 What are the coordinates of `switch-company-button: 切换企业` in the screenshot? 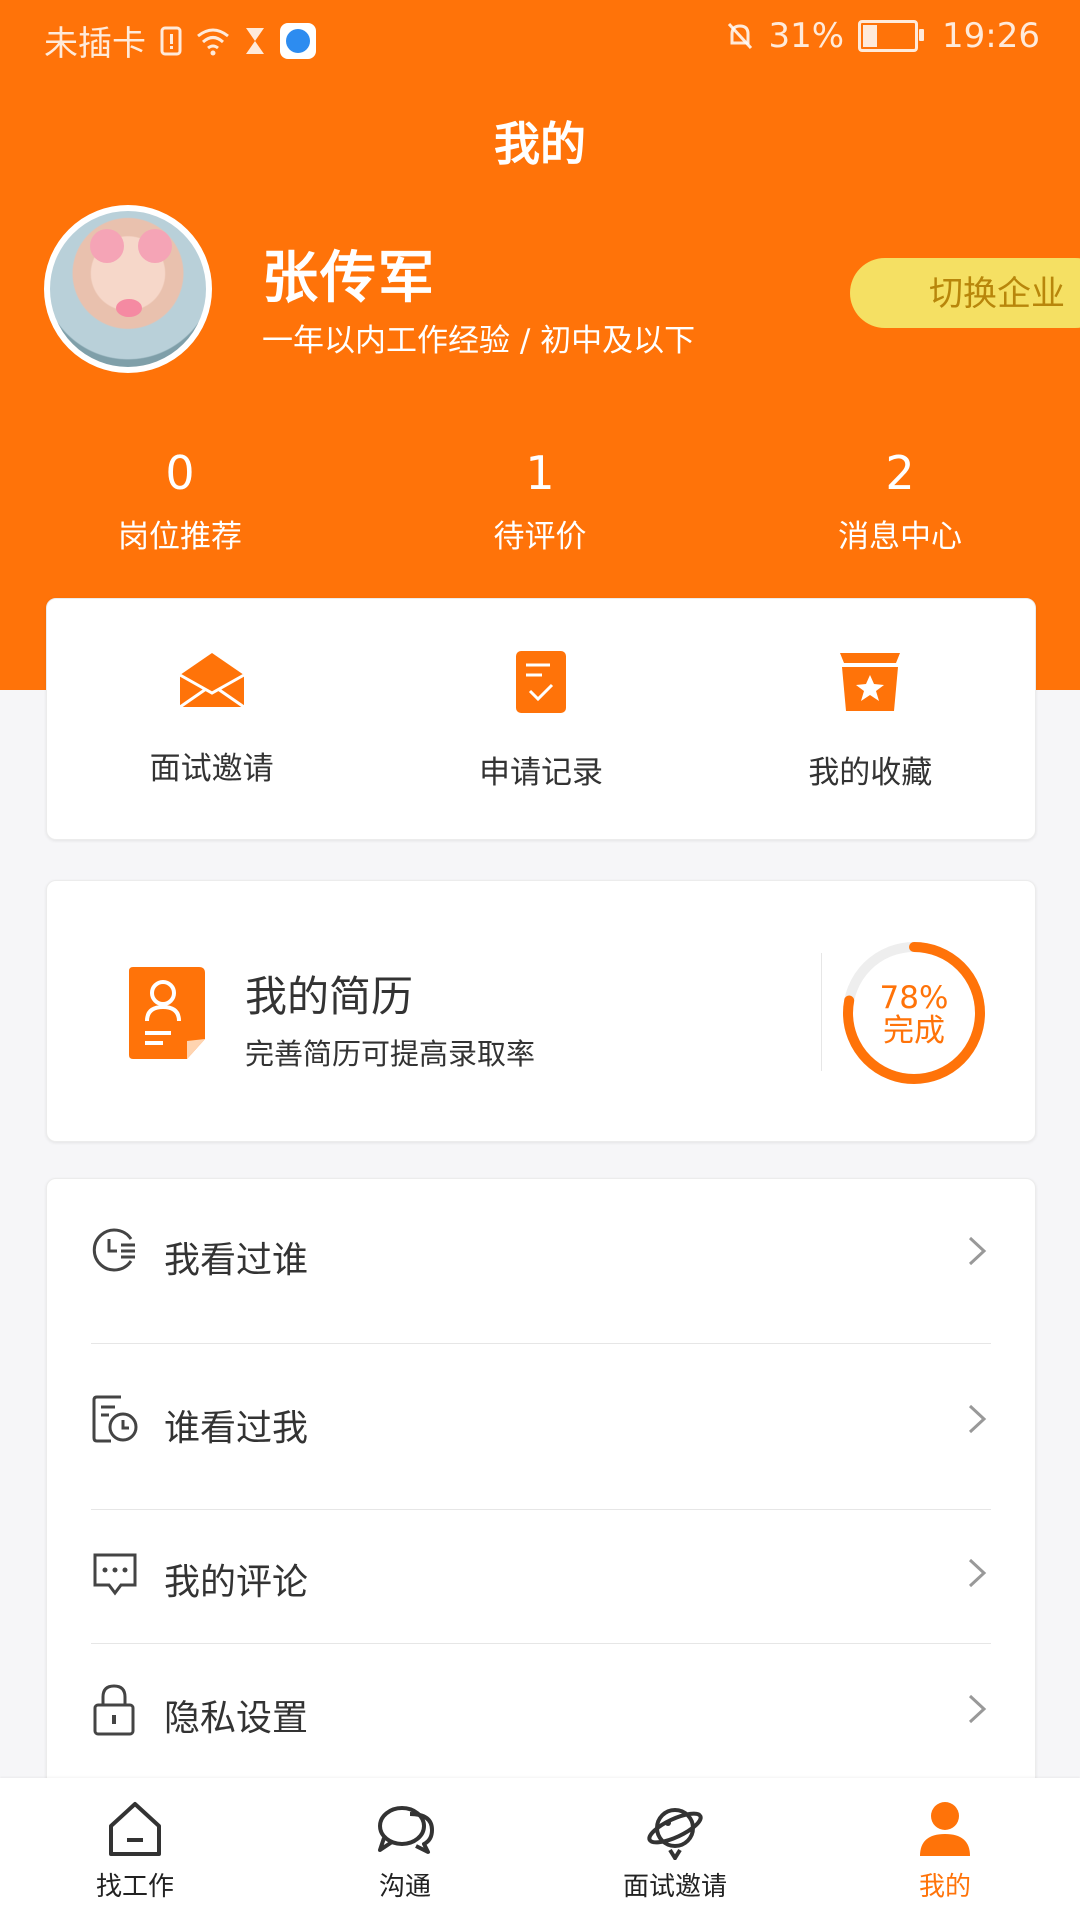 It's located at (965, 293).